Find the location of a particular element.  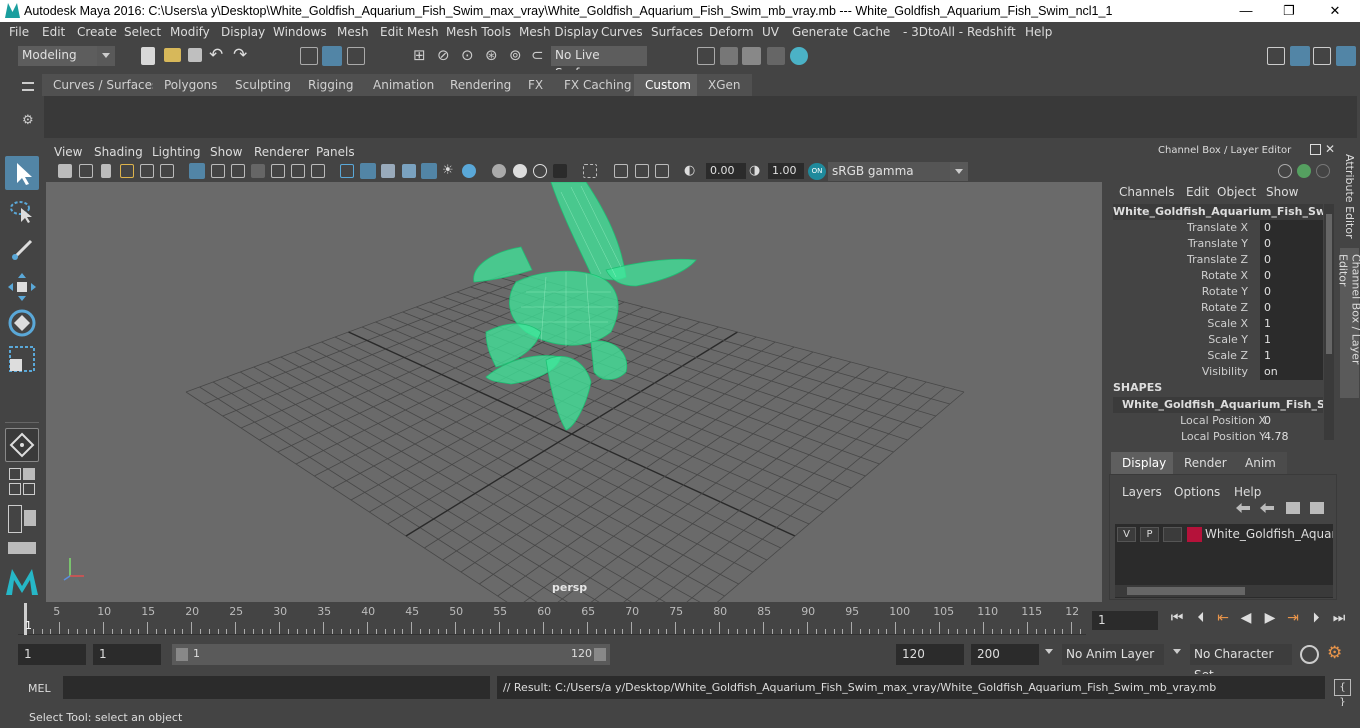

move-layer-up-icon is located at coordinates (1243, 508).